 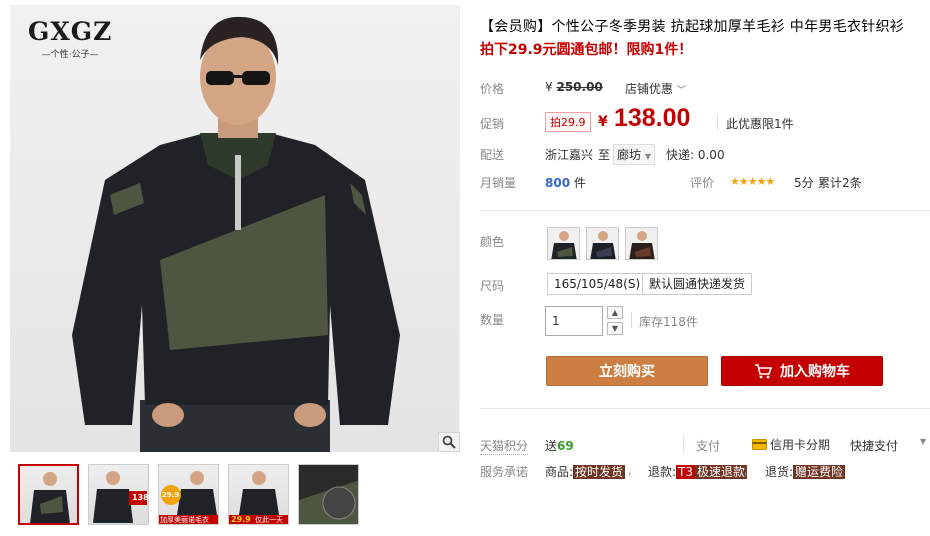 What do you see at coordinates (759, 444) in the screenshot?
I see `credit-card-icon` at bounding box center [759, 444].